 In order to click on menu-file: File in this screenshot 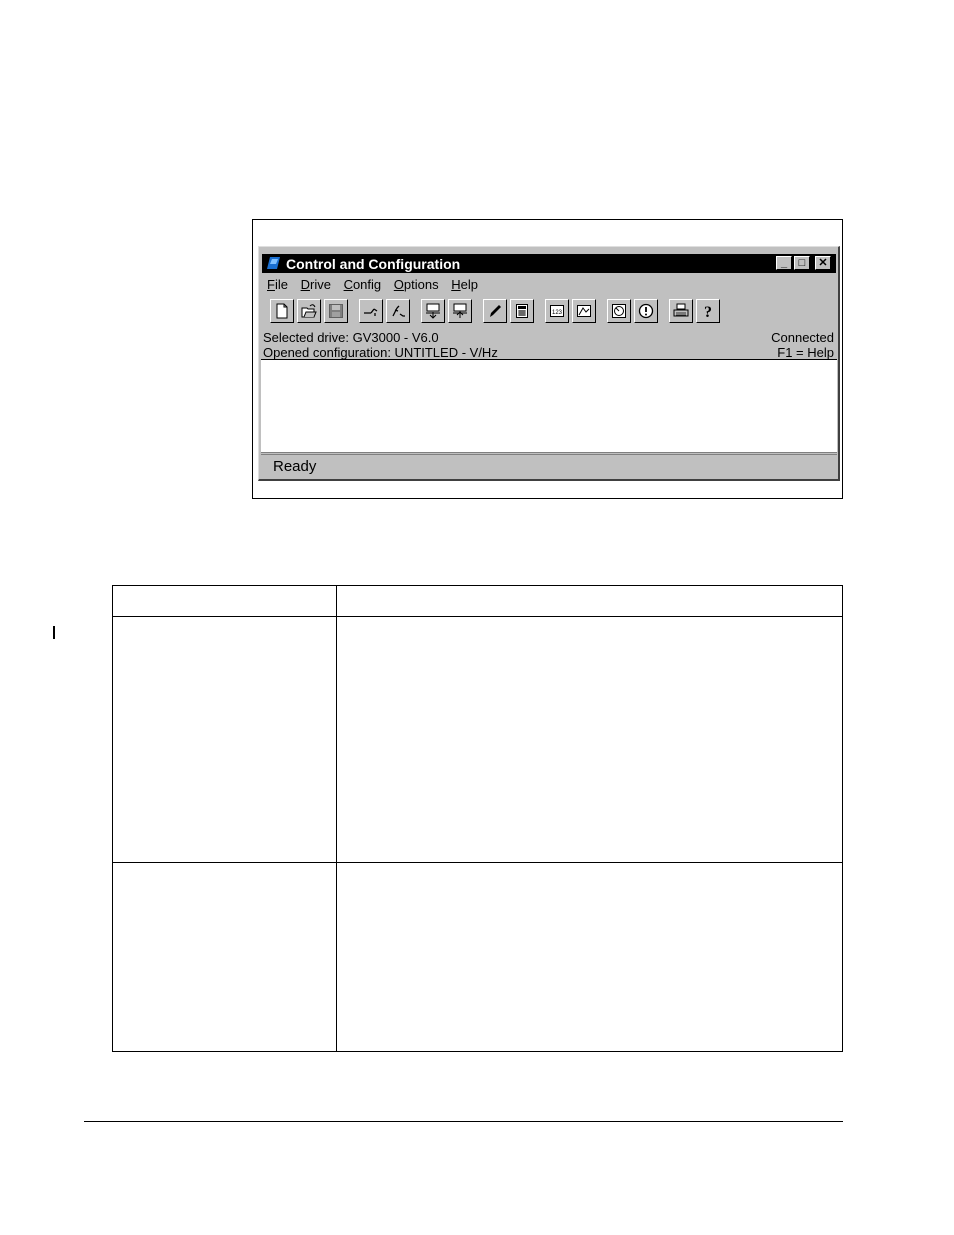, I will do `click(277, 285)`.